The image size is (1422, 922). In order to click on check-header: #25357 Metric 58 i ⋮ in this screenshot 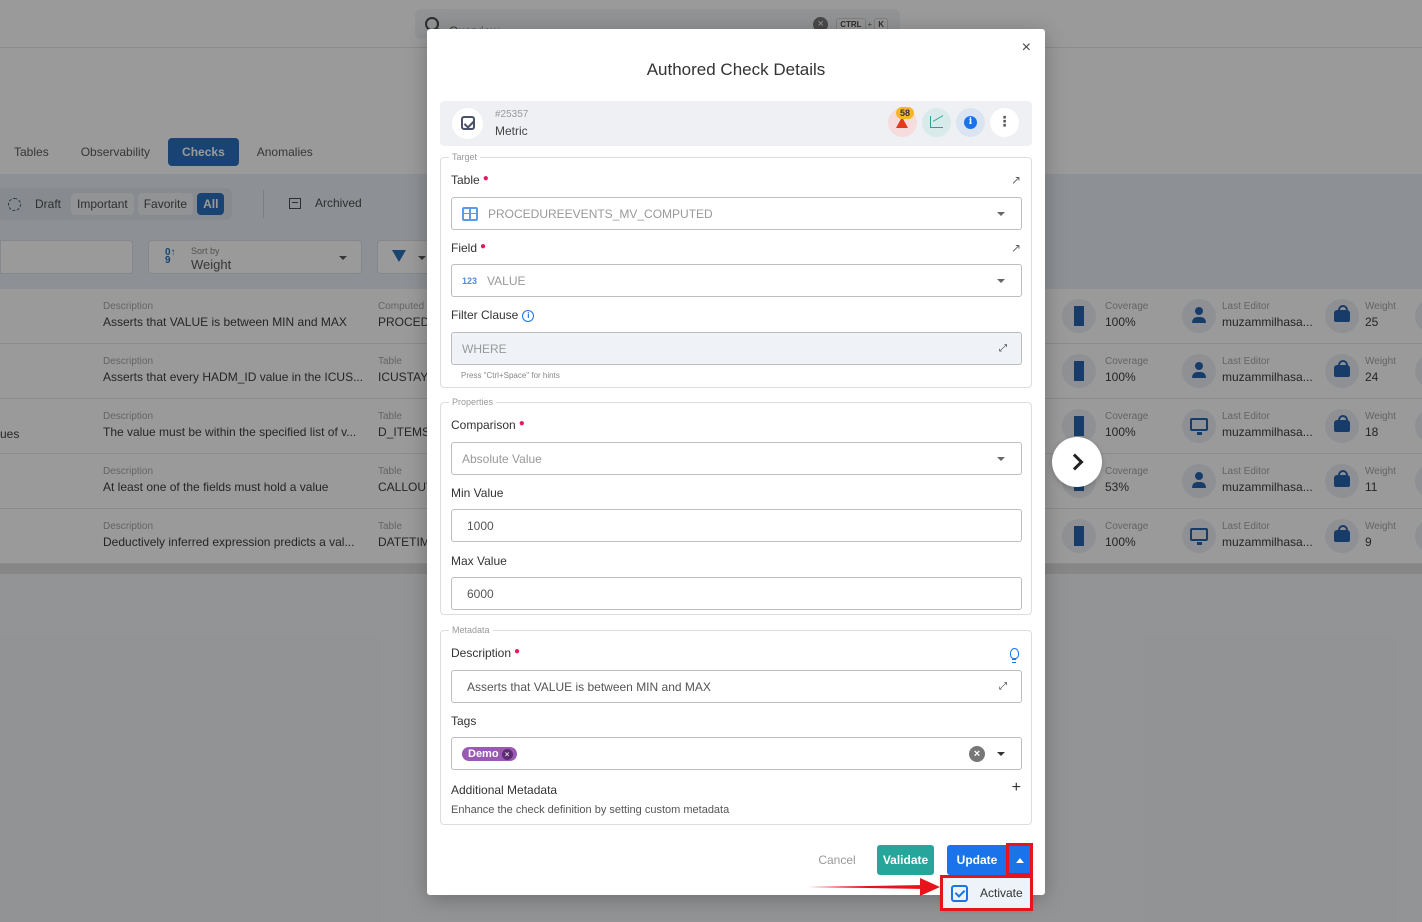, I will do `click(736, 123)`.